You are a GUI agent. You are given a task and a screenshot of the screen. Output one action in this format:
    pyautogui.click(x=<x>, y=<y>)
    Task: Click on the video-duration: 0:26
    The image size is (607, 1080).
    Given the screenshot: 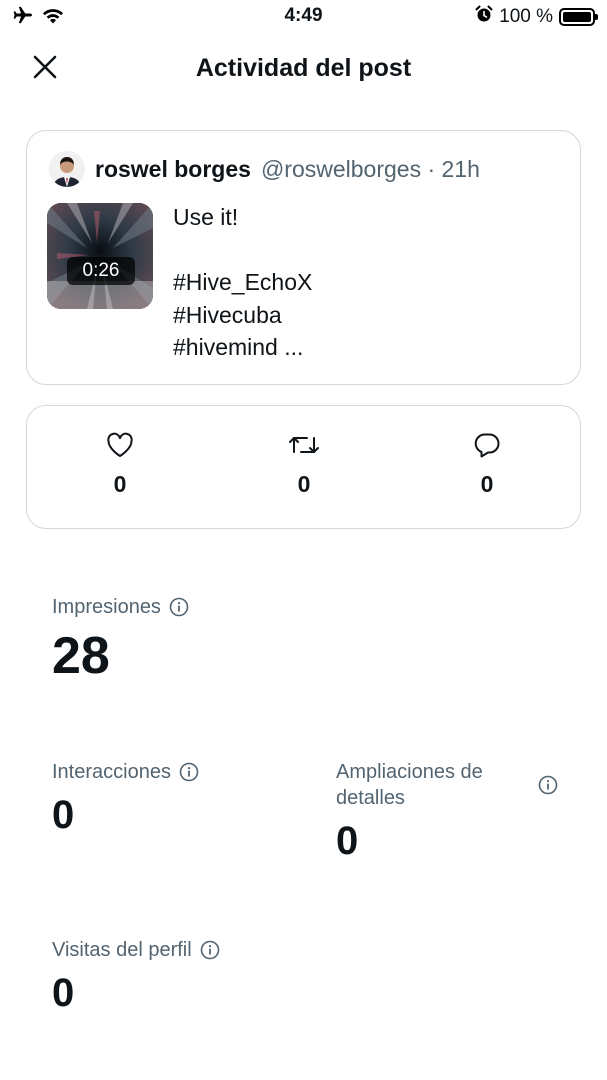 What is the action you would take?
    pyautogui.click(x=101, y=271)
    